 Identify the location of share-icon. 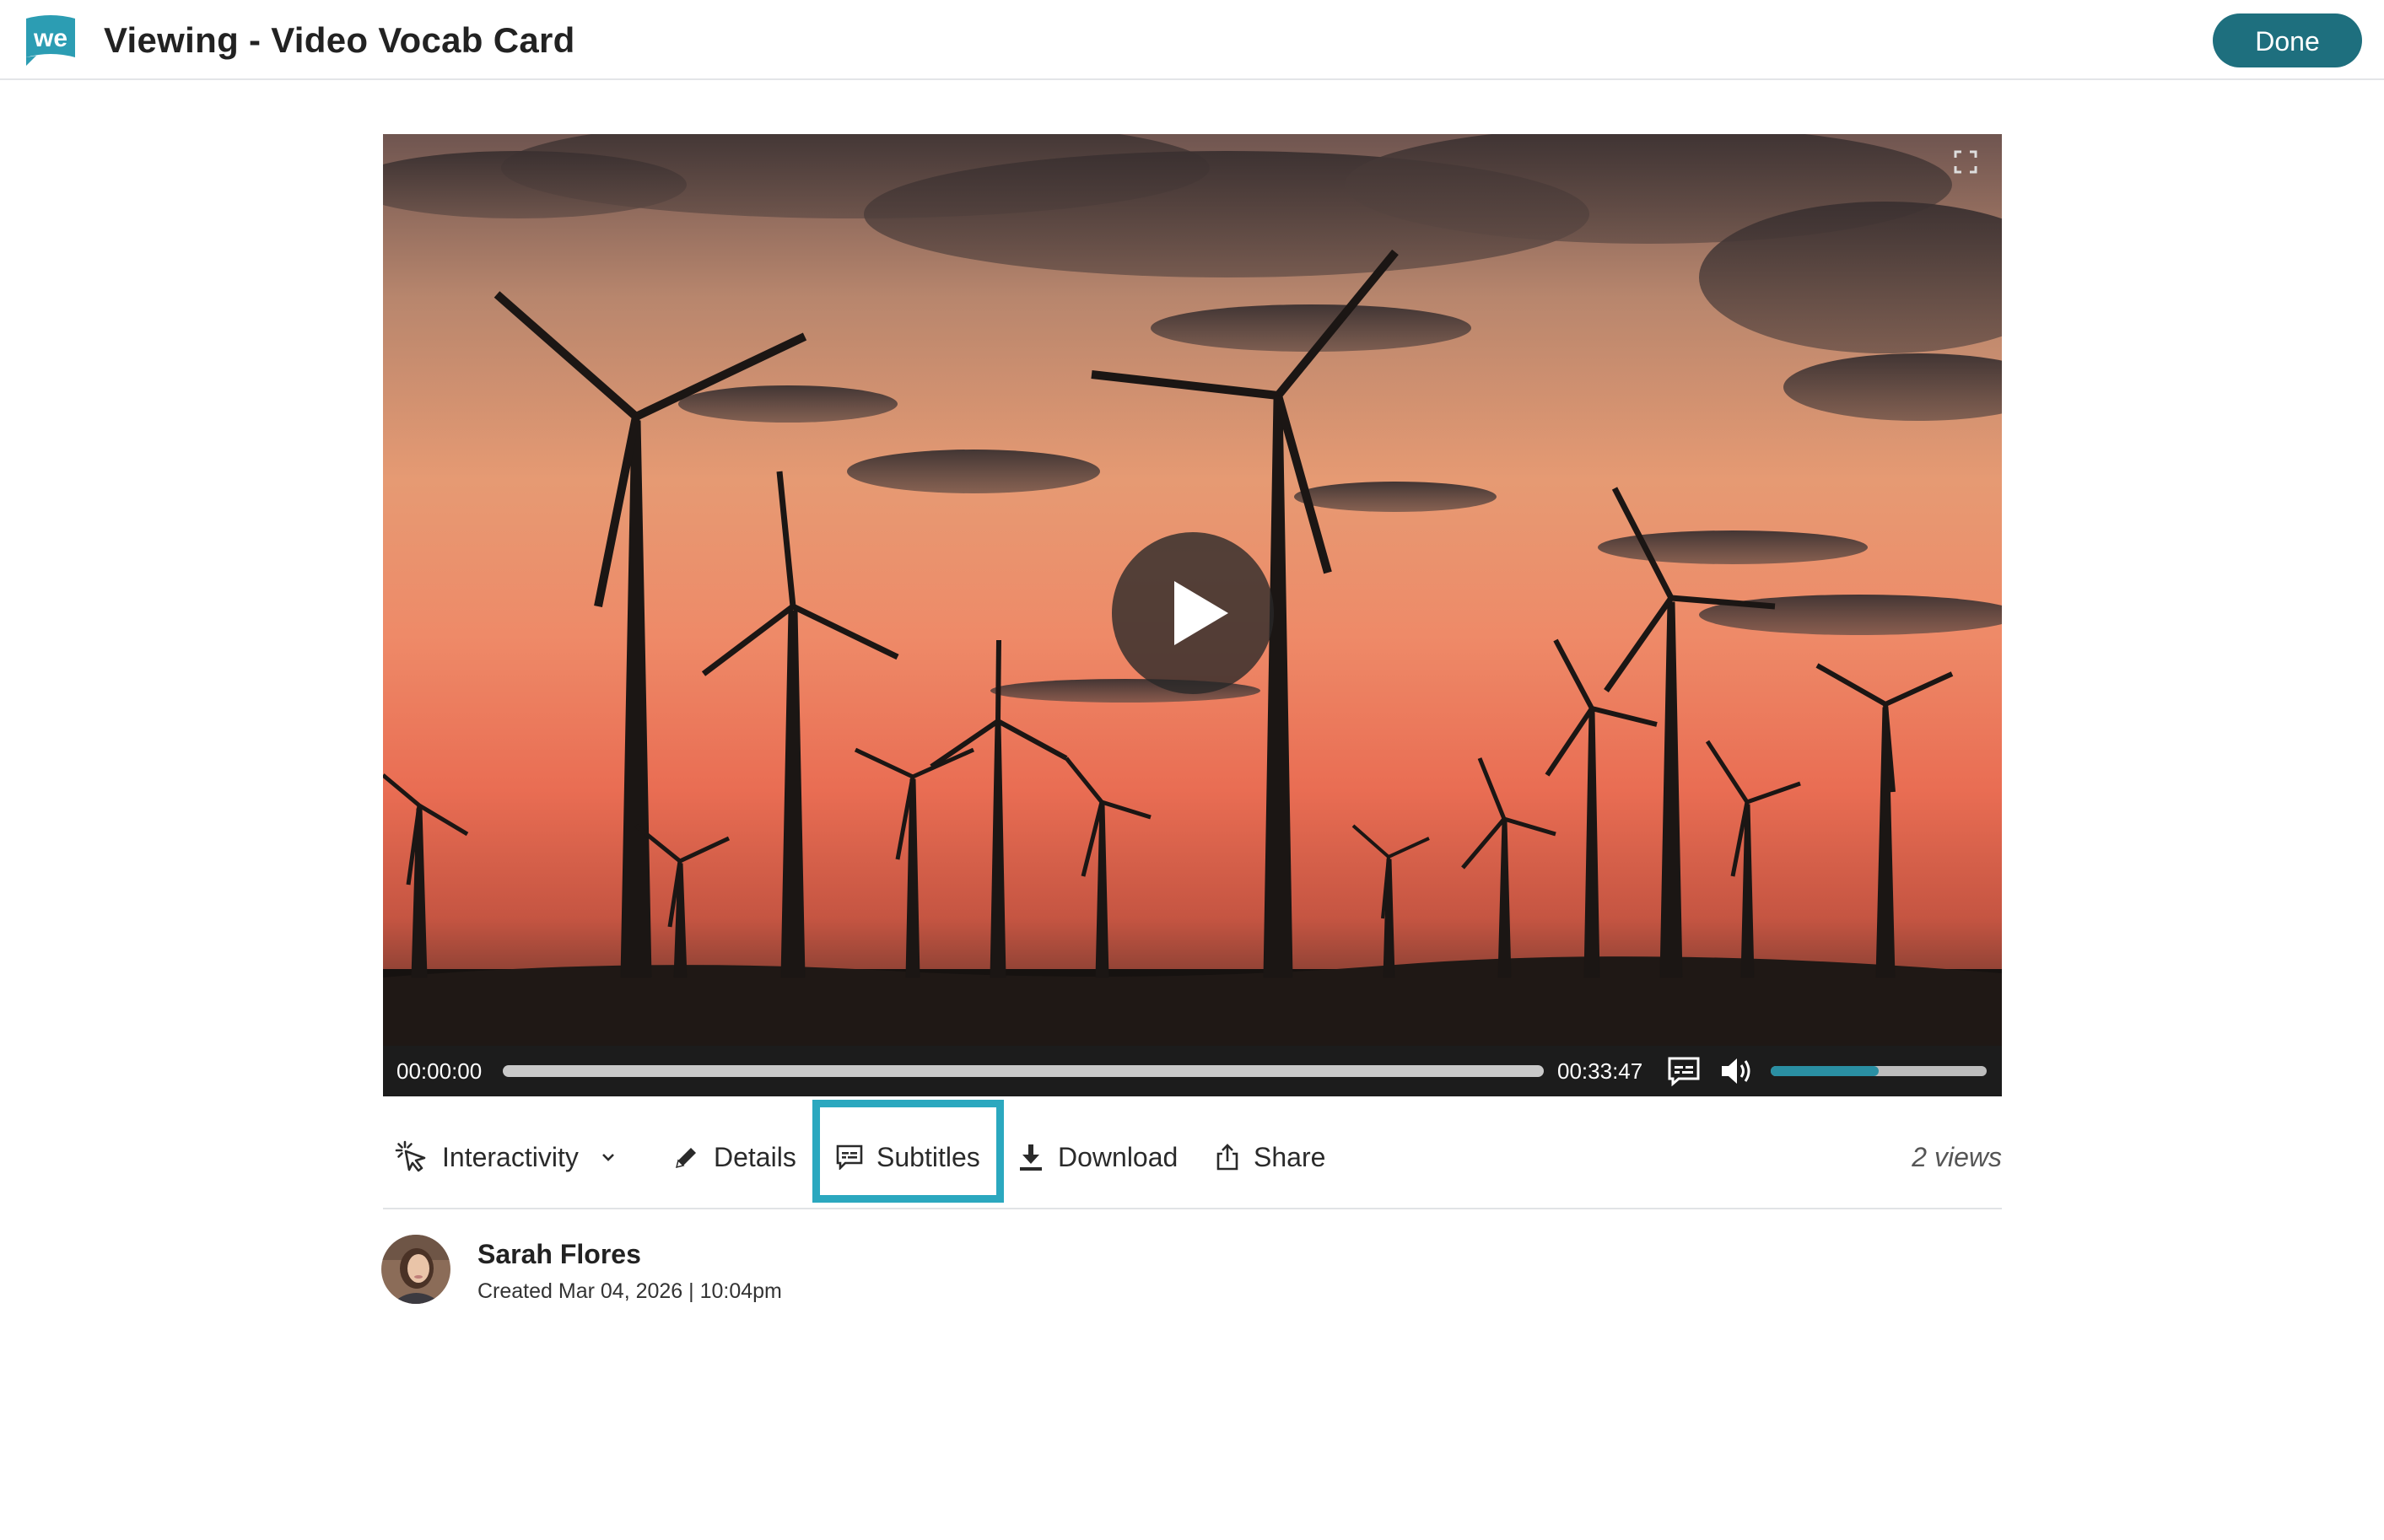
(1227, 1158).